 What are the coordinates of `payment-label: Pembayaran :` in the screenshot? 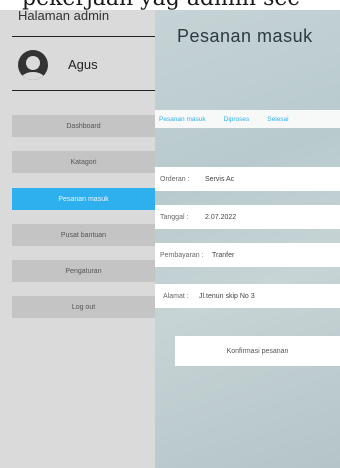 It's located at (182, 255).